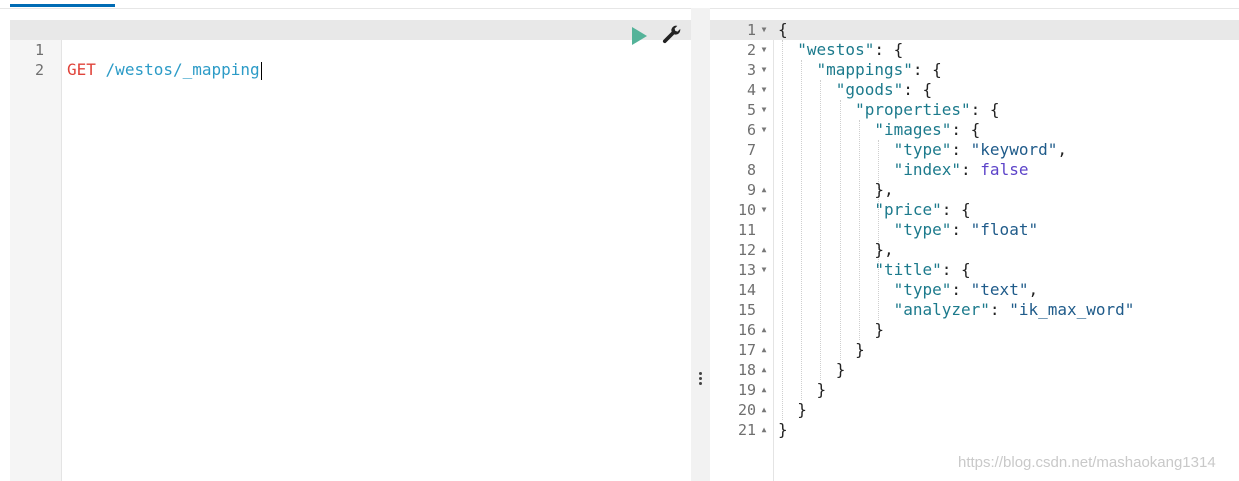  I want to click on response-line: 21 ▲}, so click(974, 430).